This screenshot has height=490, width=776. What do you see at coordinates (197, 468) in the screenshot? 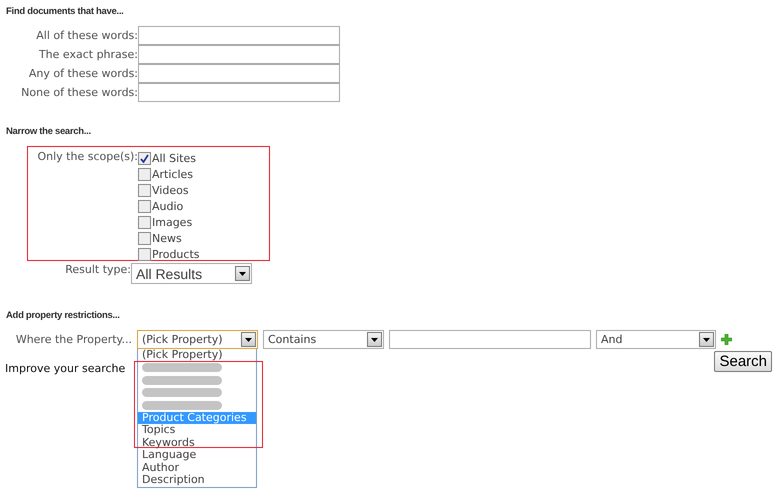
I see `dropdown-option: Author` at bounding box center [197, 468].